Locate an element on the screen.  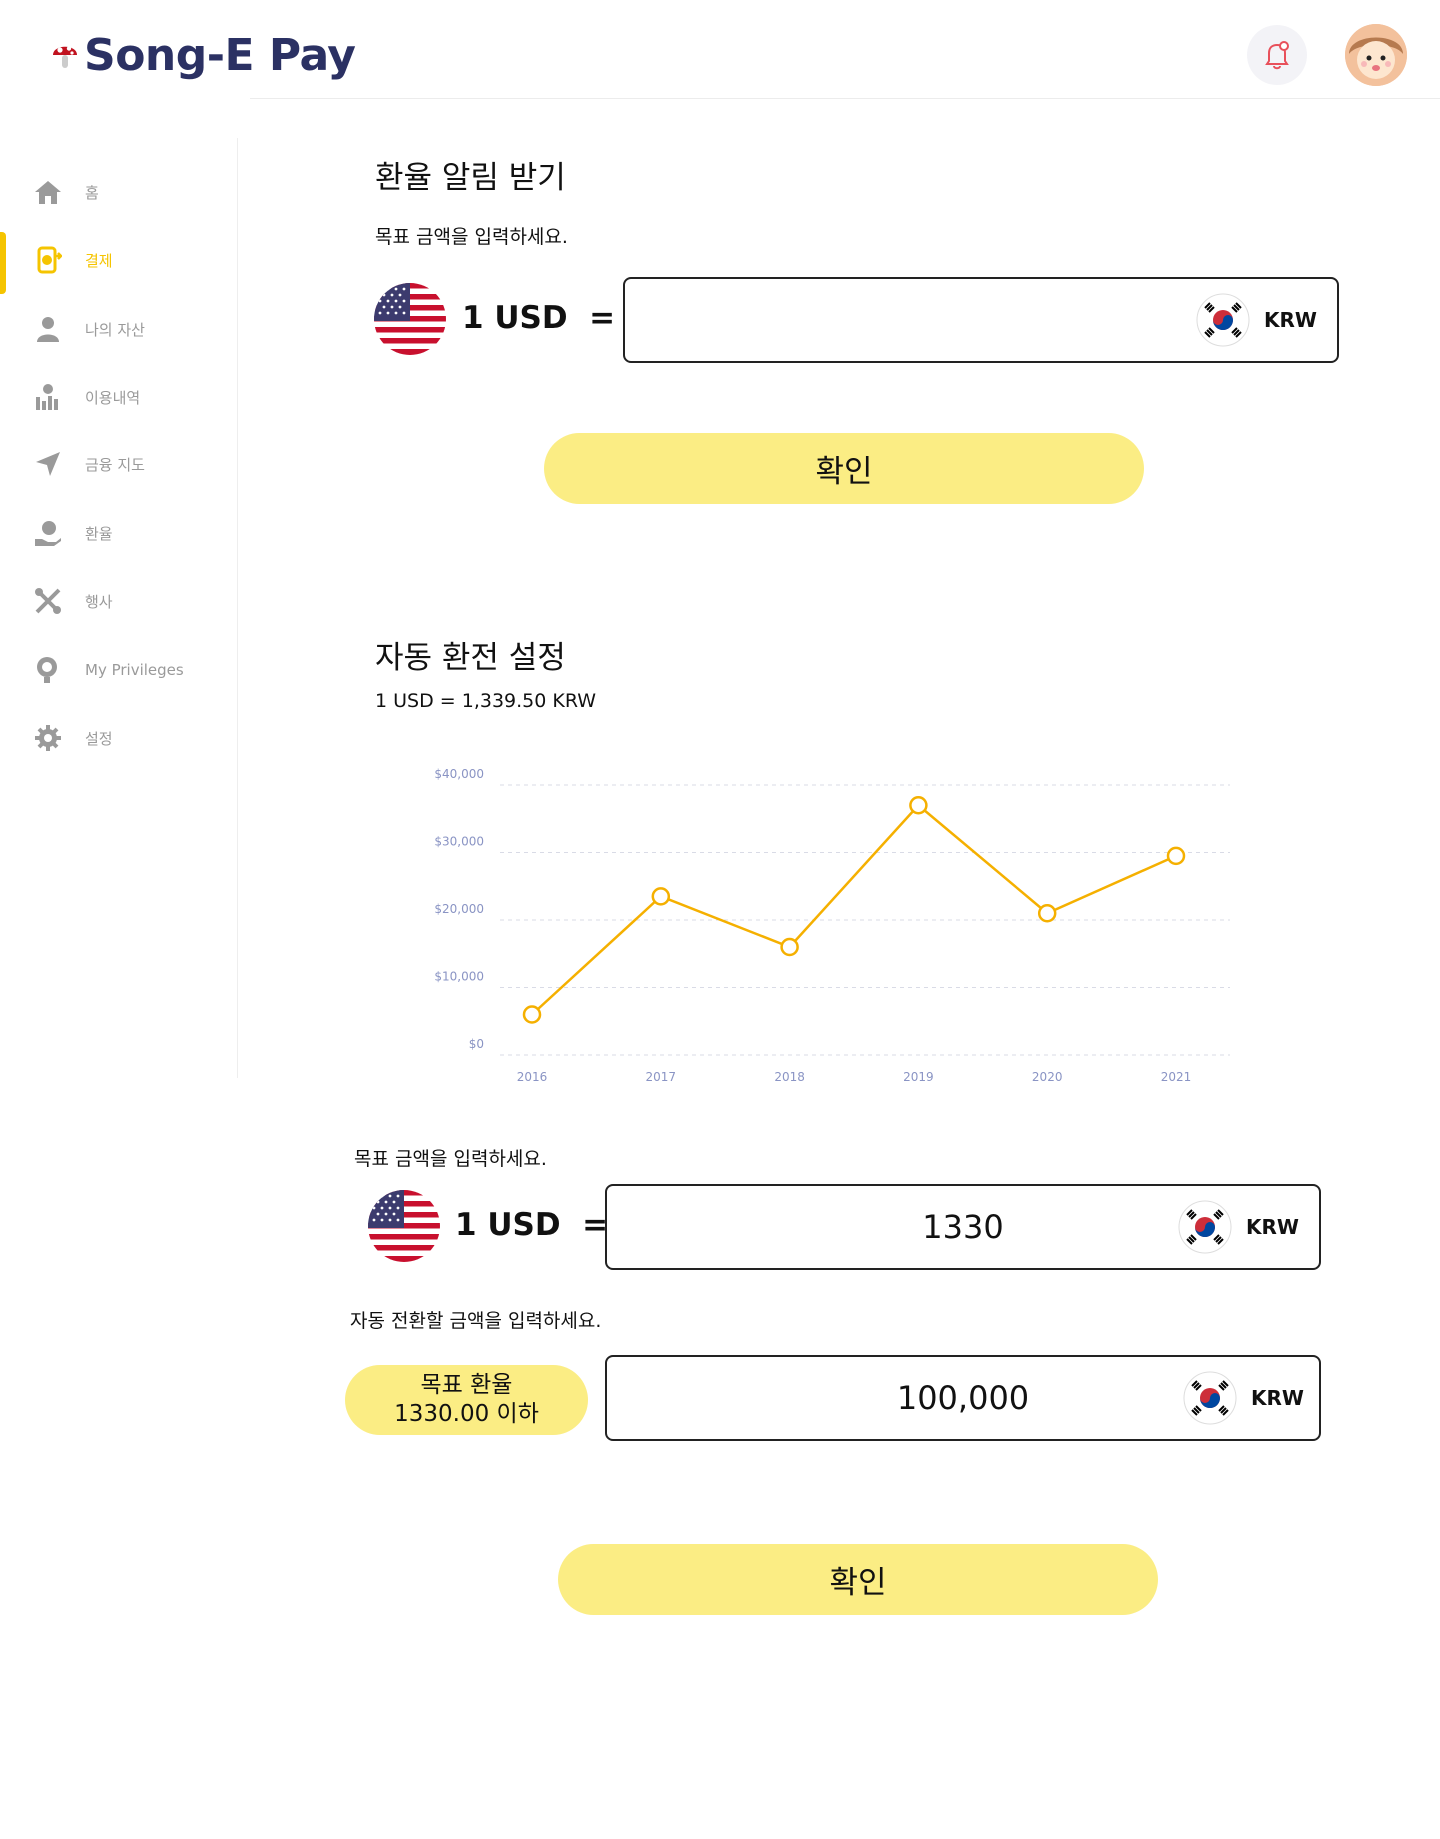
bell-icon is located at coordinates (1277, 55).